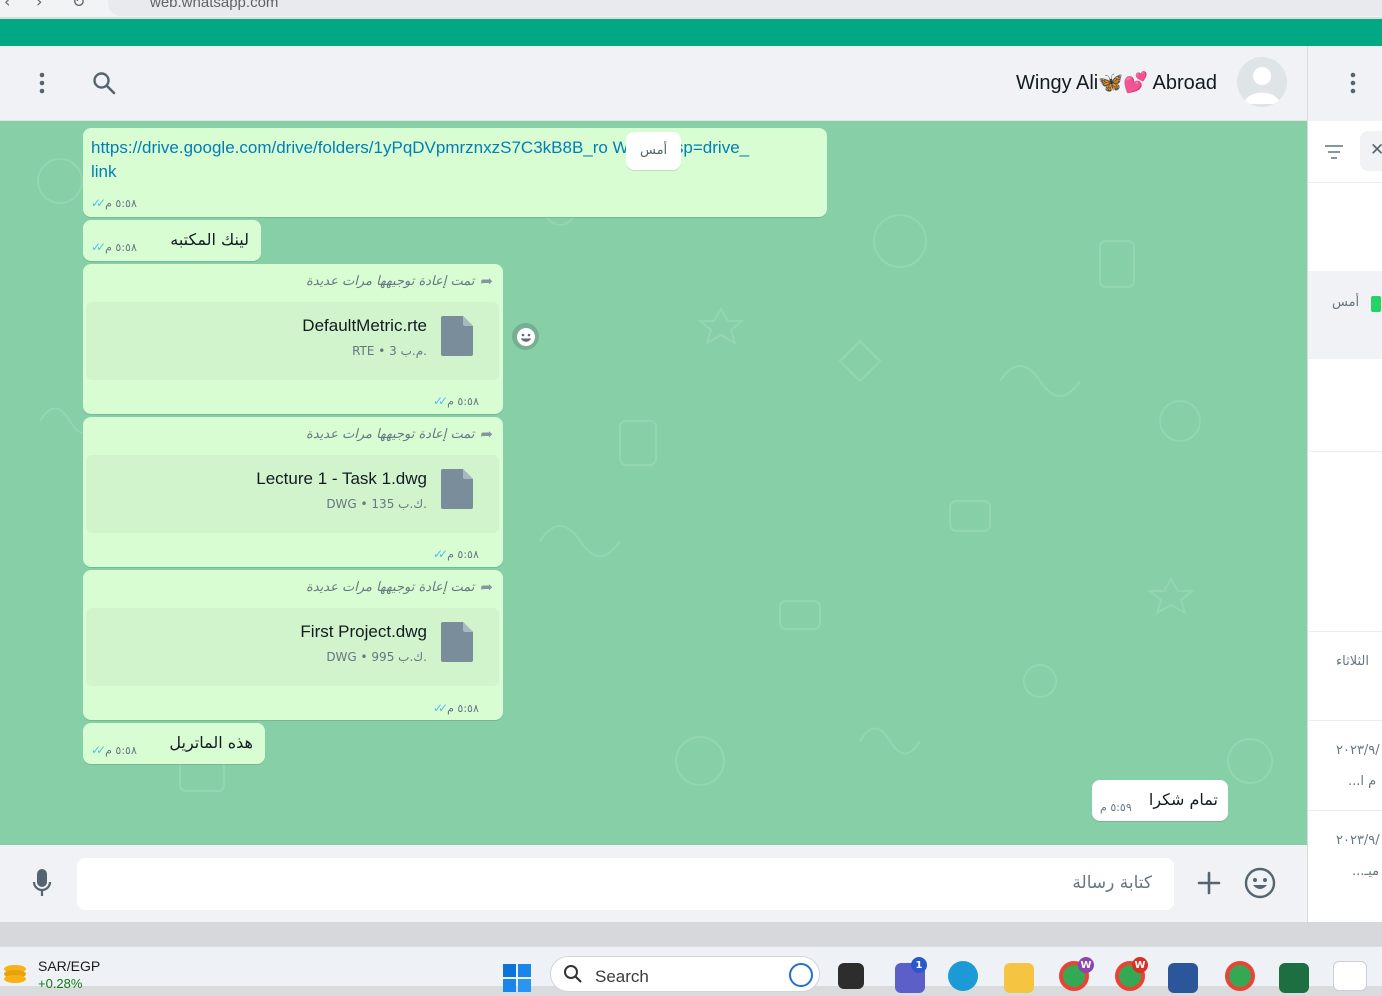  Describe the element at coordinates (525, 336) in the screenshot. I see `react-emoji-icon` at that location.